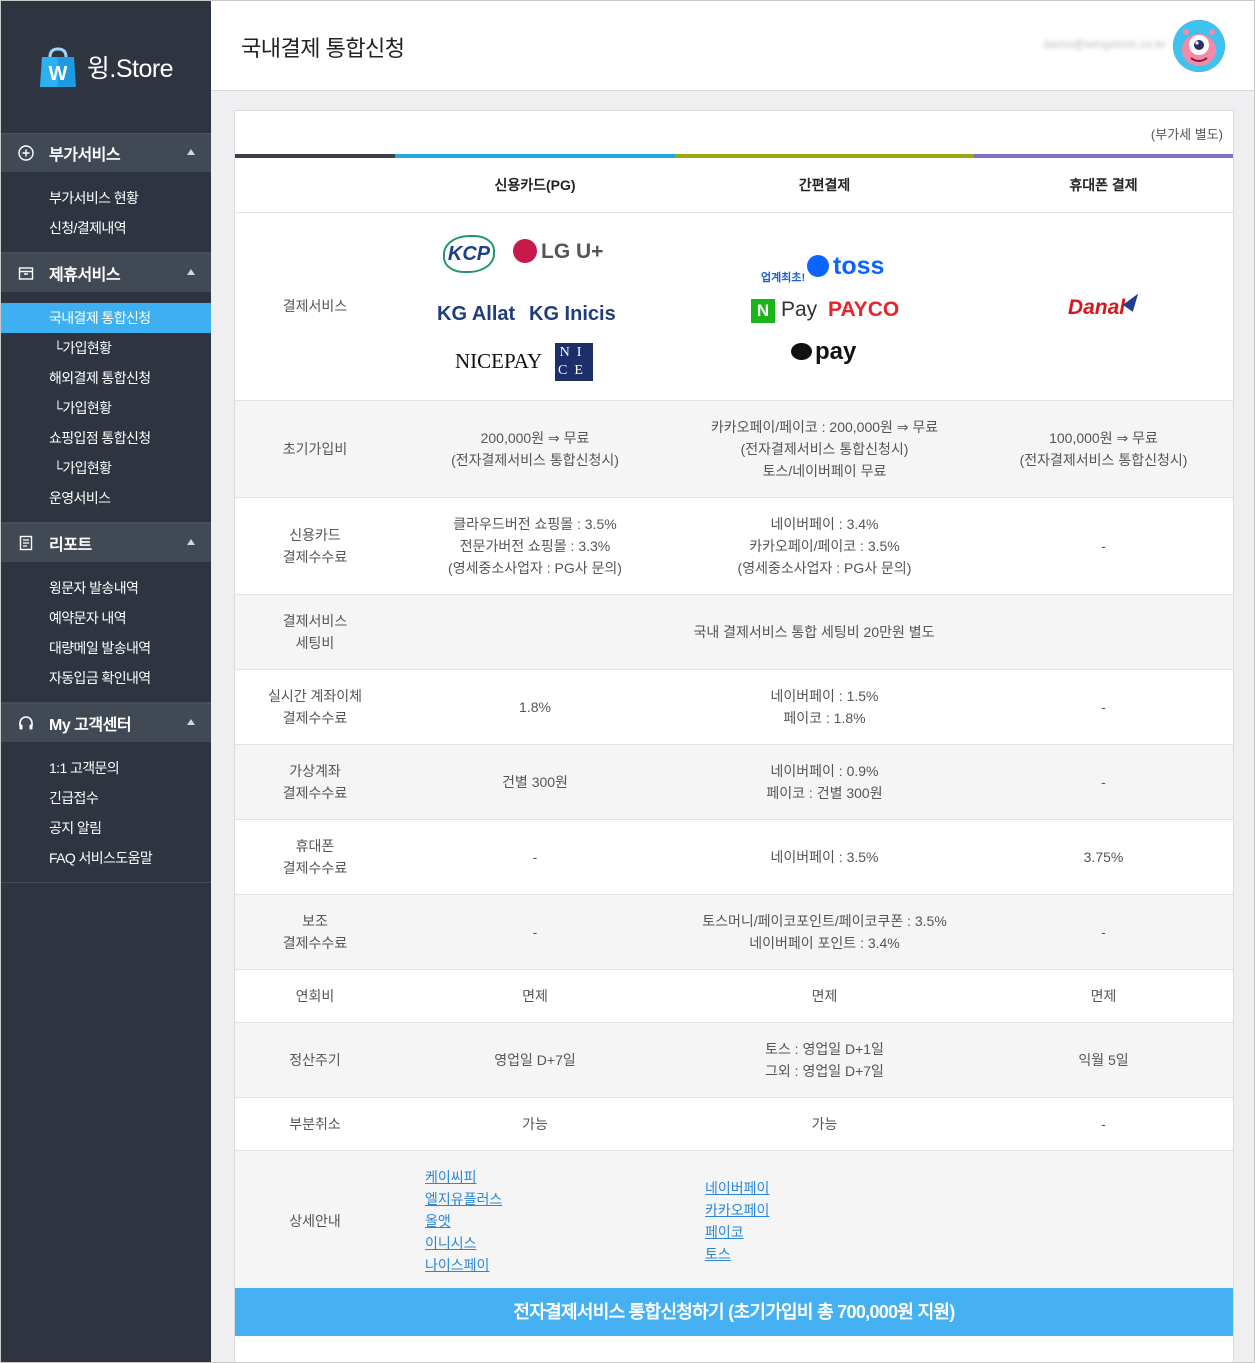 This screenshot has height=1363, width=1255. What do you see at coordinates (106, 618) in the screenshot?
I see `sidebar-item-reserved-sms: 예약문자 내역` at bounding box center [106, 618].